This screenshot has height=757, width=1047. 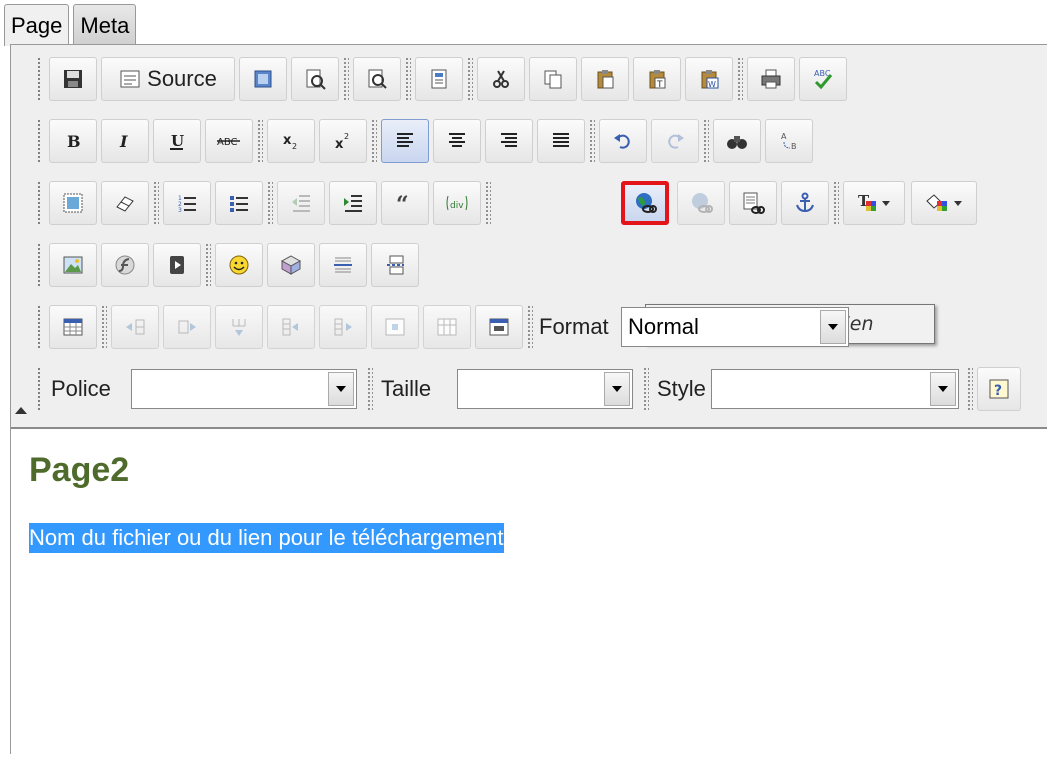 I want to click on text-color-icon: T, so click(x=874, y=201).